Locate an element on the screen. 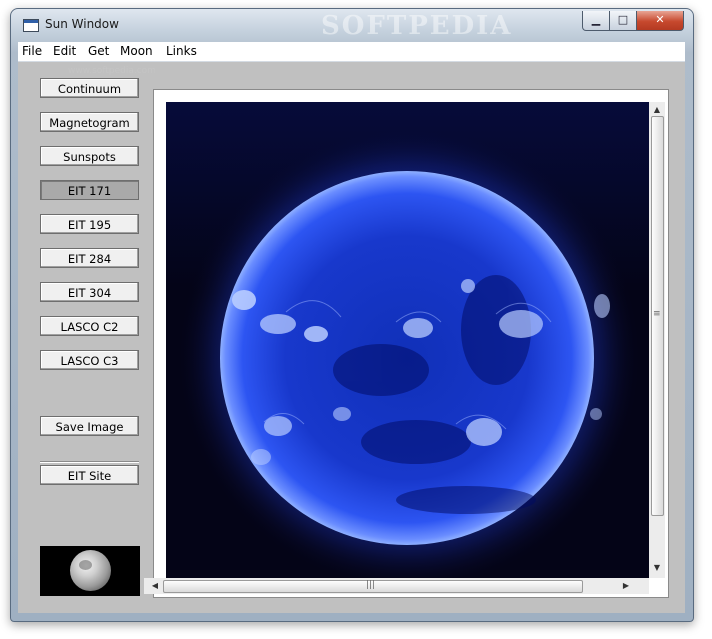 The height and width of the screenshot is (639, 712). horizontal-scrollbar: ◀ ||| ▶ is located at coordinates (396, 586).